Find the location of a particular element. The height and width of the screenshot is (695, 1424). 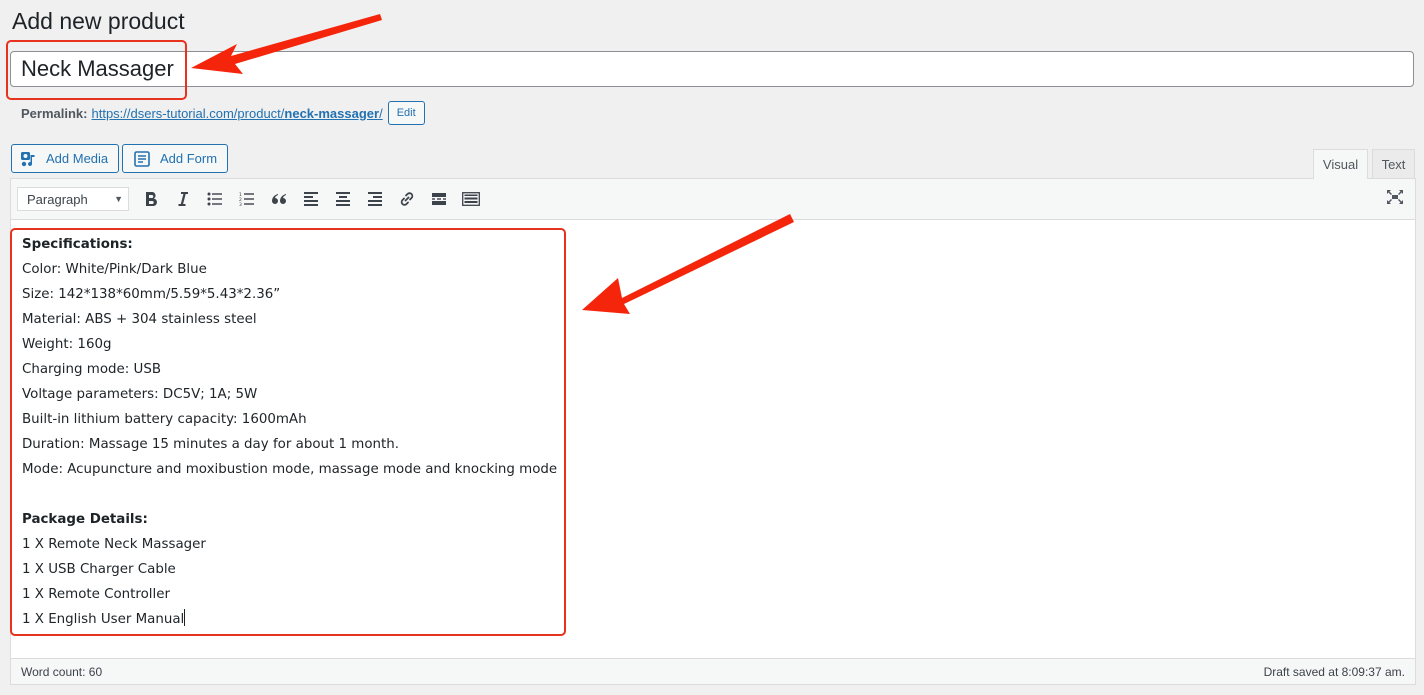

permalink-trailing: / is located at coordinates (381, 113).